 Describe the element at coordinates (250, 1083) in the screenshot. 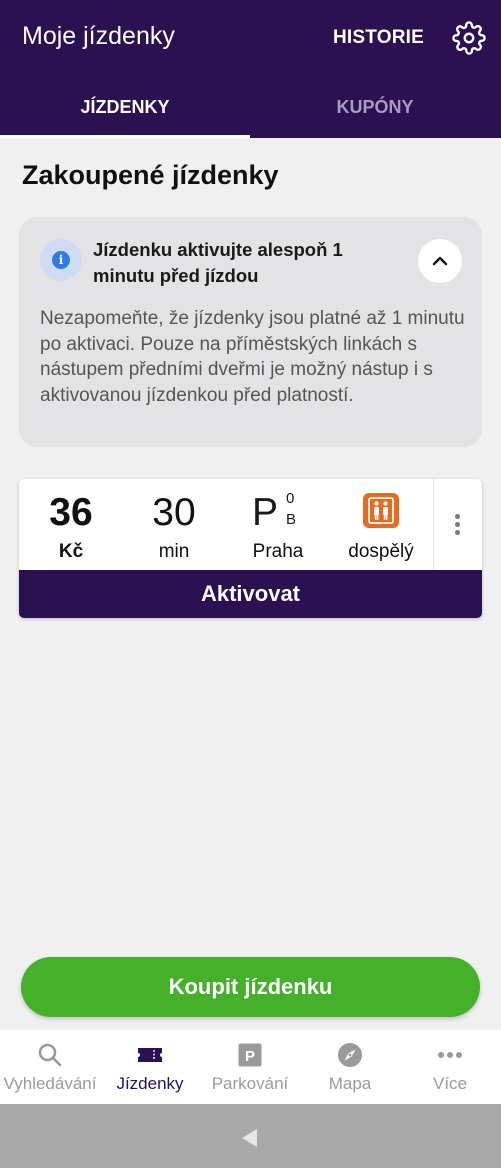

I see `nav-label-parking: Parkování` at that location.